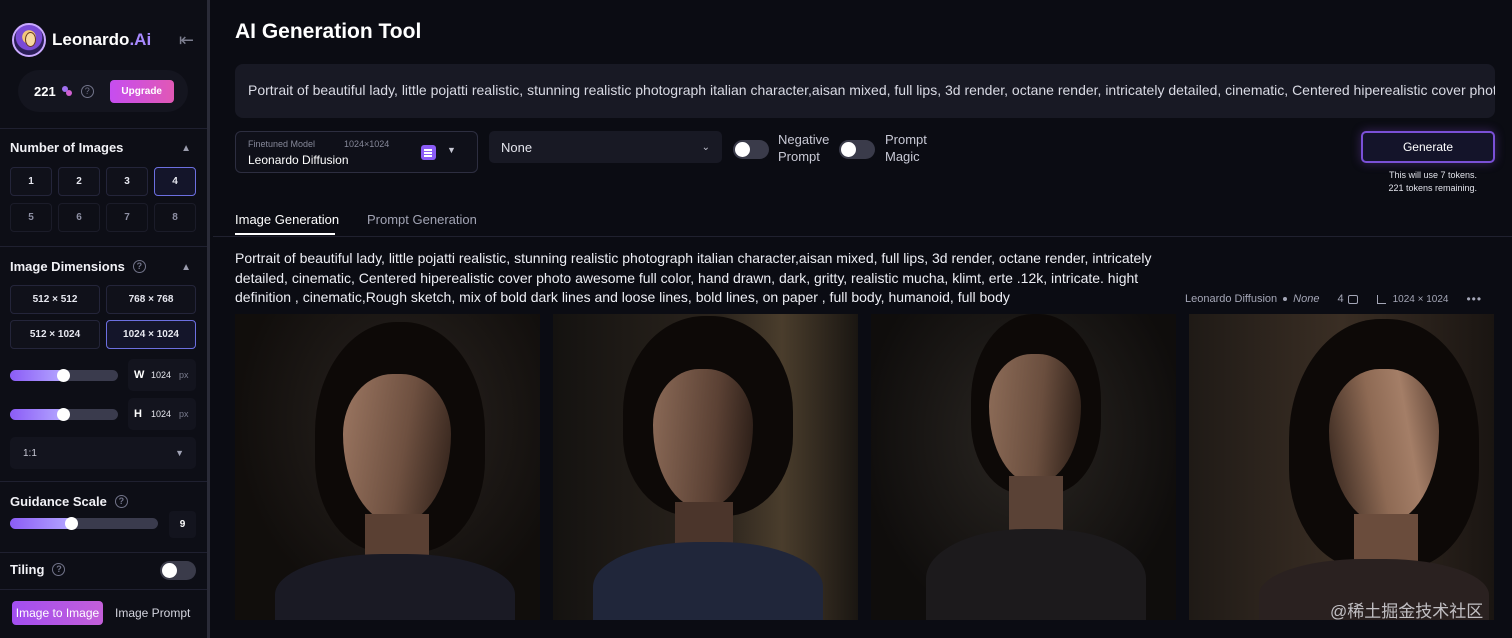 The image size is (1512, 638). What do you see at coordinates (84, 523) in the screenshot?
I see `guidance-scale-slider` at bounding box center [84, 523].